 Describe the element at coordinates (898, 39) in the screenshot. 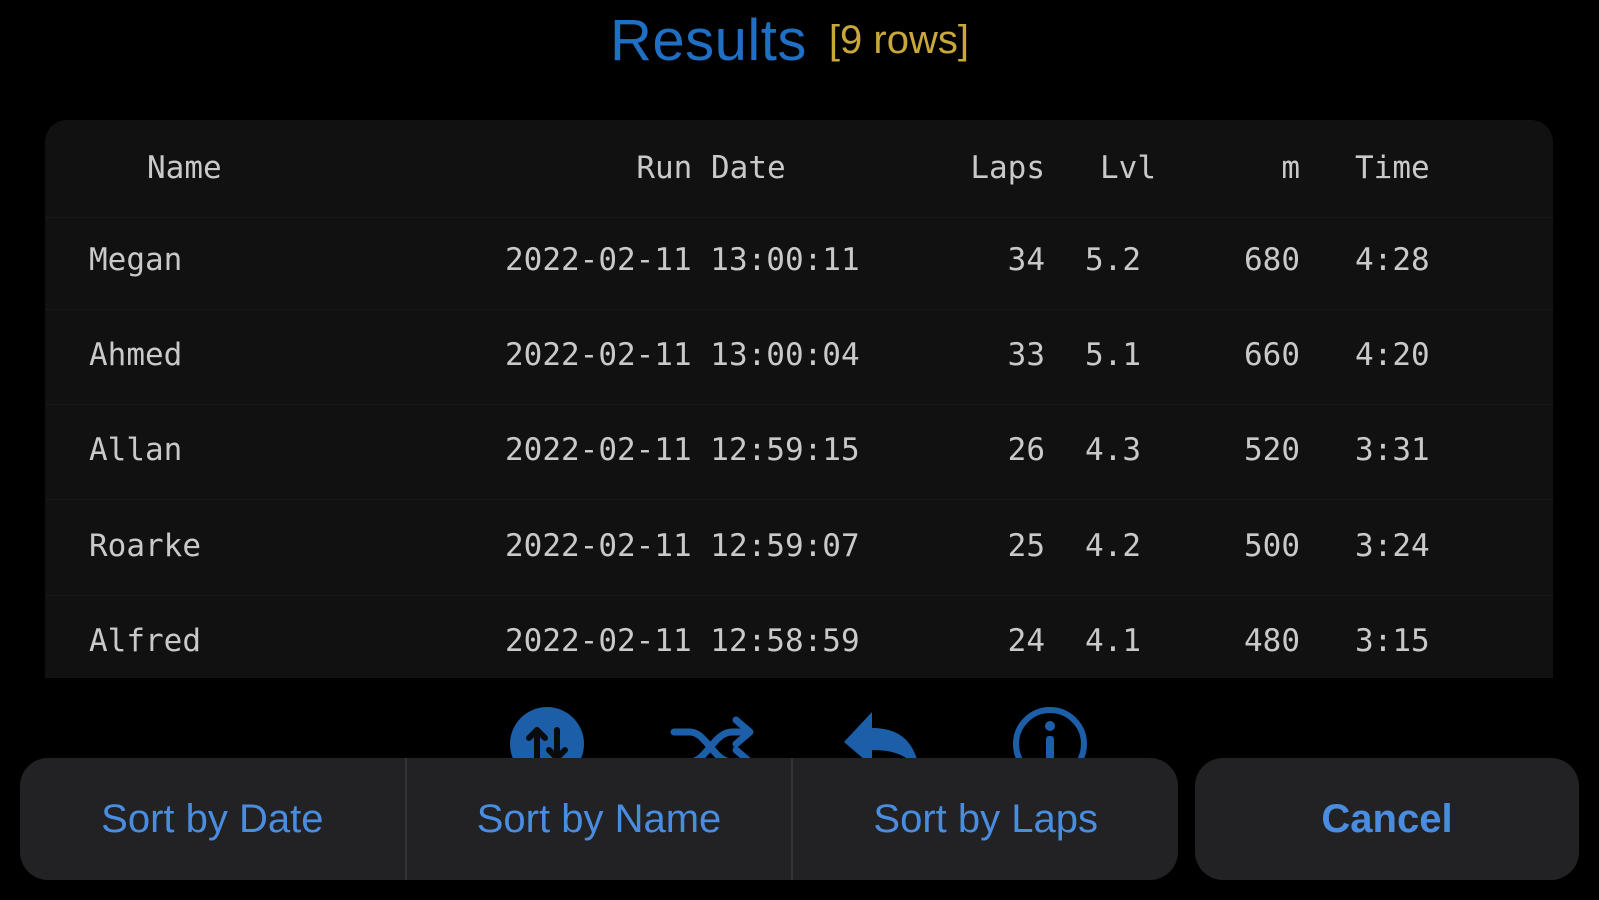

I see `row-count-badge: [9 rows]` at that location.